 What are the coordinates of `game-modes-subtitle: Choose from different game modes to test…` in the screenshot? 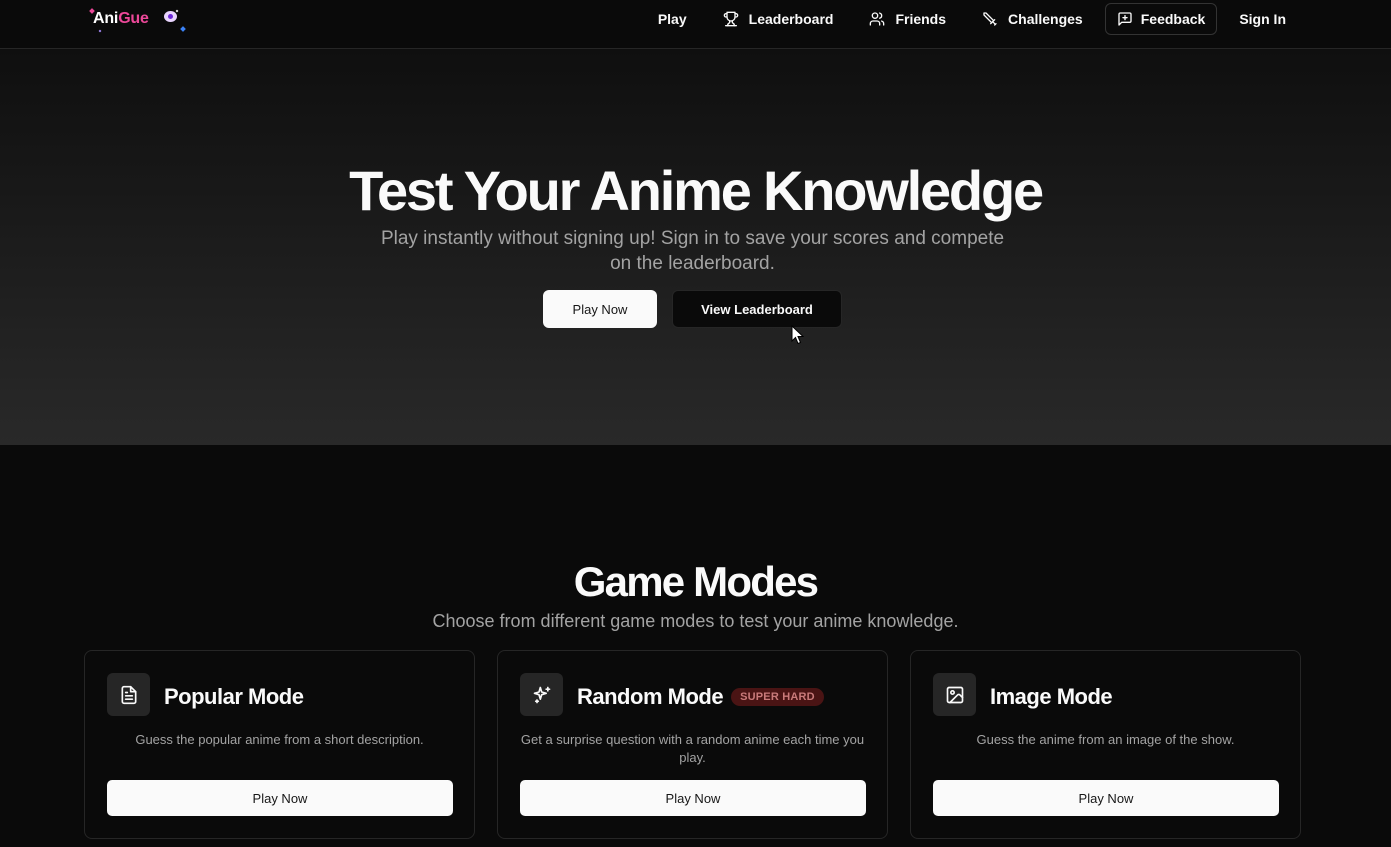 It's located at (695, 621).